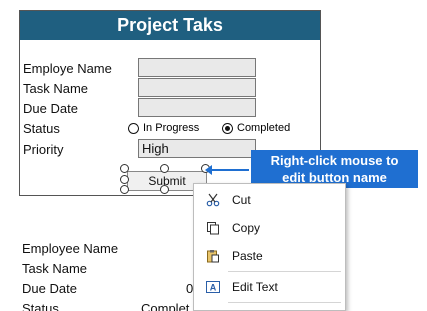  I want to click on resize-handle-top-middle, so click(164, 168).